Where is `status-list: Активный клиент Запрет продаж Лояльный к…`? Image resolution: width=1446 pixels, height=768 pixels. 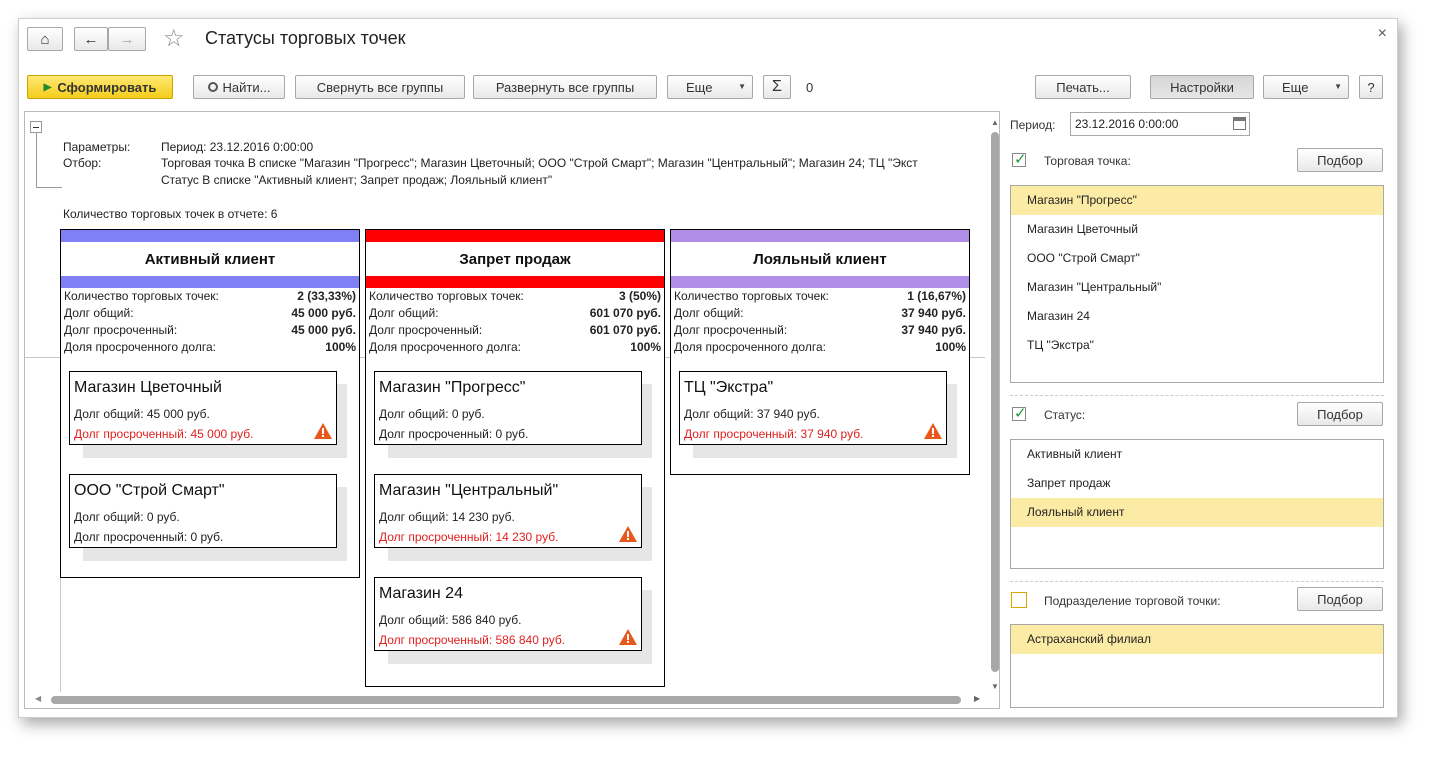
status-list: Активный клиент Запрет продаж Лояльный к… is located at coordinates (1197, 504).